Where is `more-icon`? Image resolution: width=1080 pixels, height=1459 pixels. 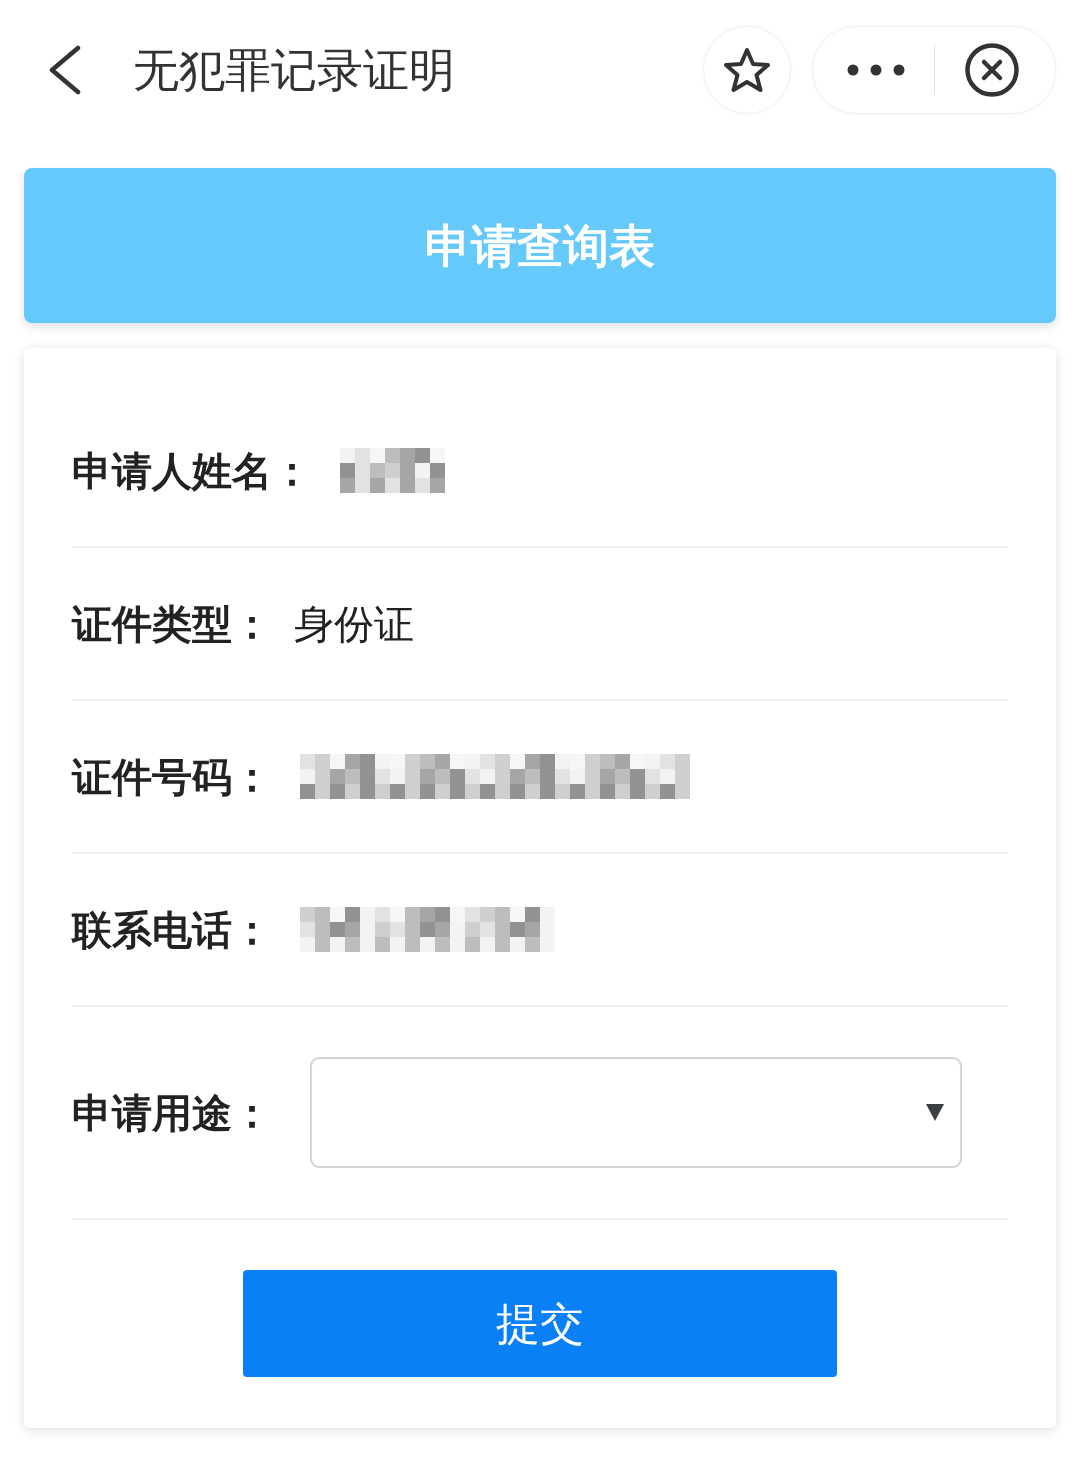
more-icon is located at coordinates (876, 70).